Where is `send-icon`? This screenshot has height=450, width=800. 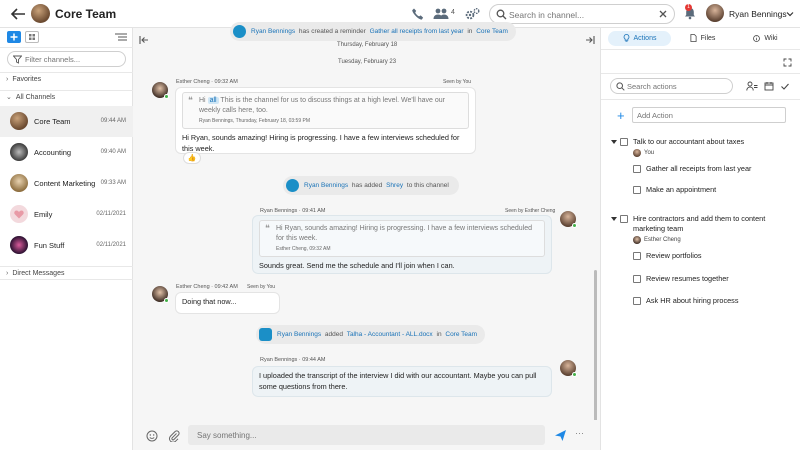 send-icon is located at coordinates (560, 435).